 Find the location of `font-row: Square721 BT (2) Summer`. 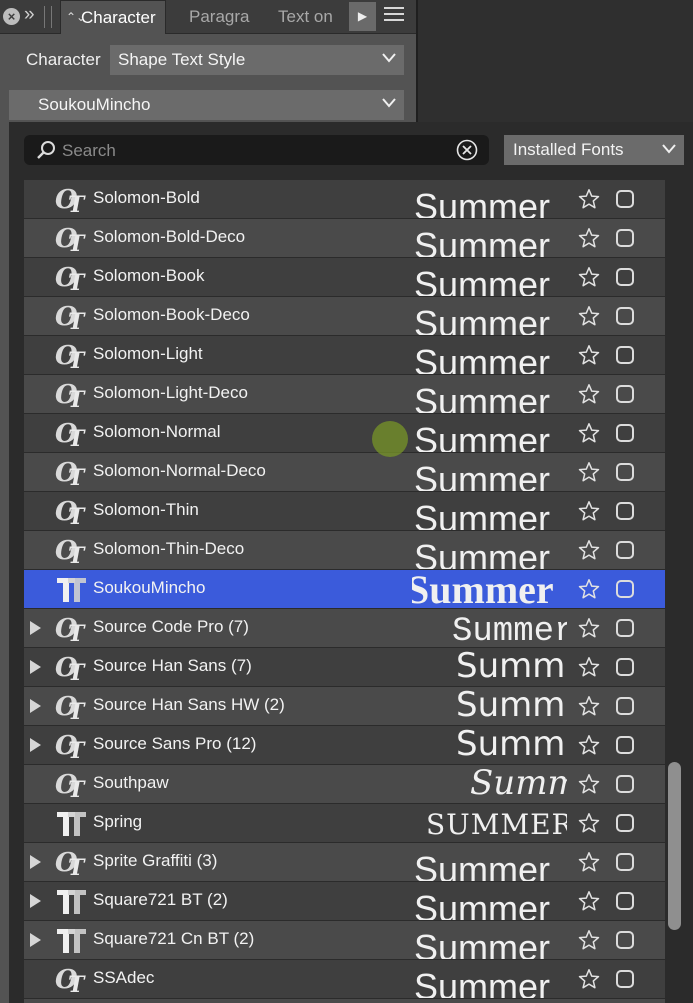

font-row: Square721 BT (2) Summer is located at coordinates (344, 901).